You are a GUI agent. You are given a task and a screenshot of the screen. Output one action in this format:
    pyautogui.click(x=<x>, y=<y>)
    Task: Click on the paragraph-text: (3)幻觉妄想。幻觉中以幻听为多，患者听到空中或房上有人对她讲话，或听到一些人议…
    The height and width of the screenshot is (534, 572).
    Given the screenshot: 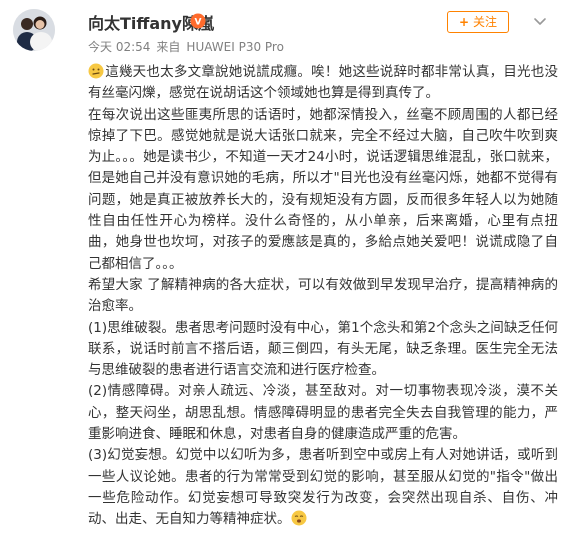 What is the action you would take?
    pyautogui.click(x=323, y=487)
    